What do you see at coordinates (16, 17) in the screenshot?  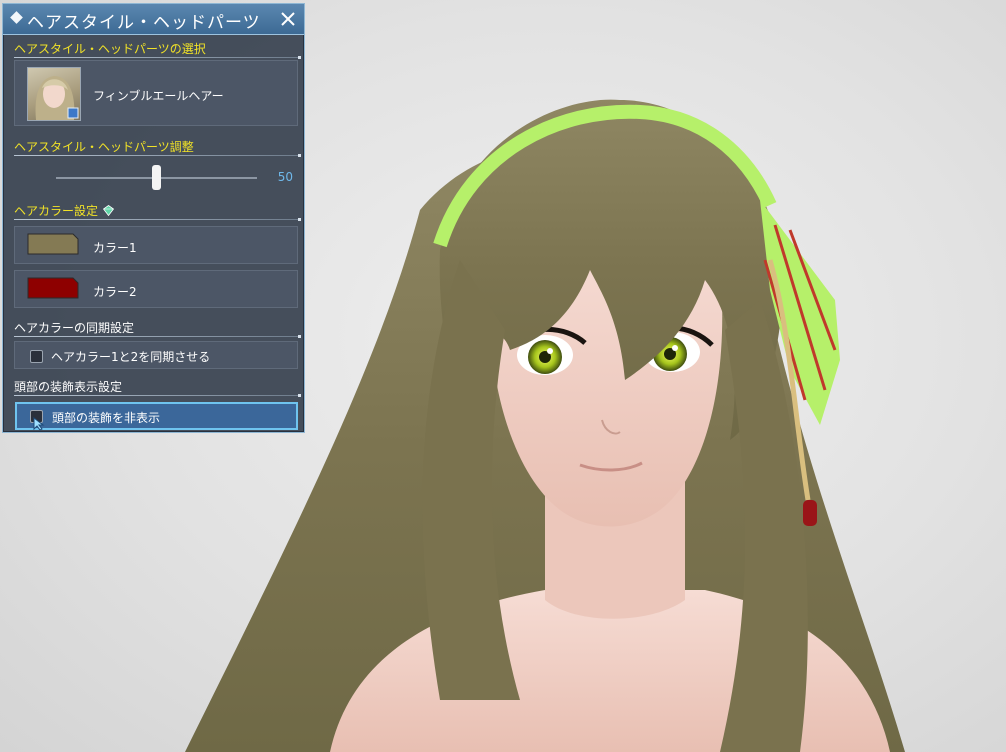 I see `diamond-icon` at bounding box center [16, 17].